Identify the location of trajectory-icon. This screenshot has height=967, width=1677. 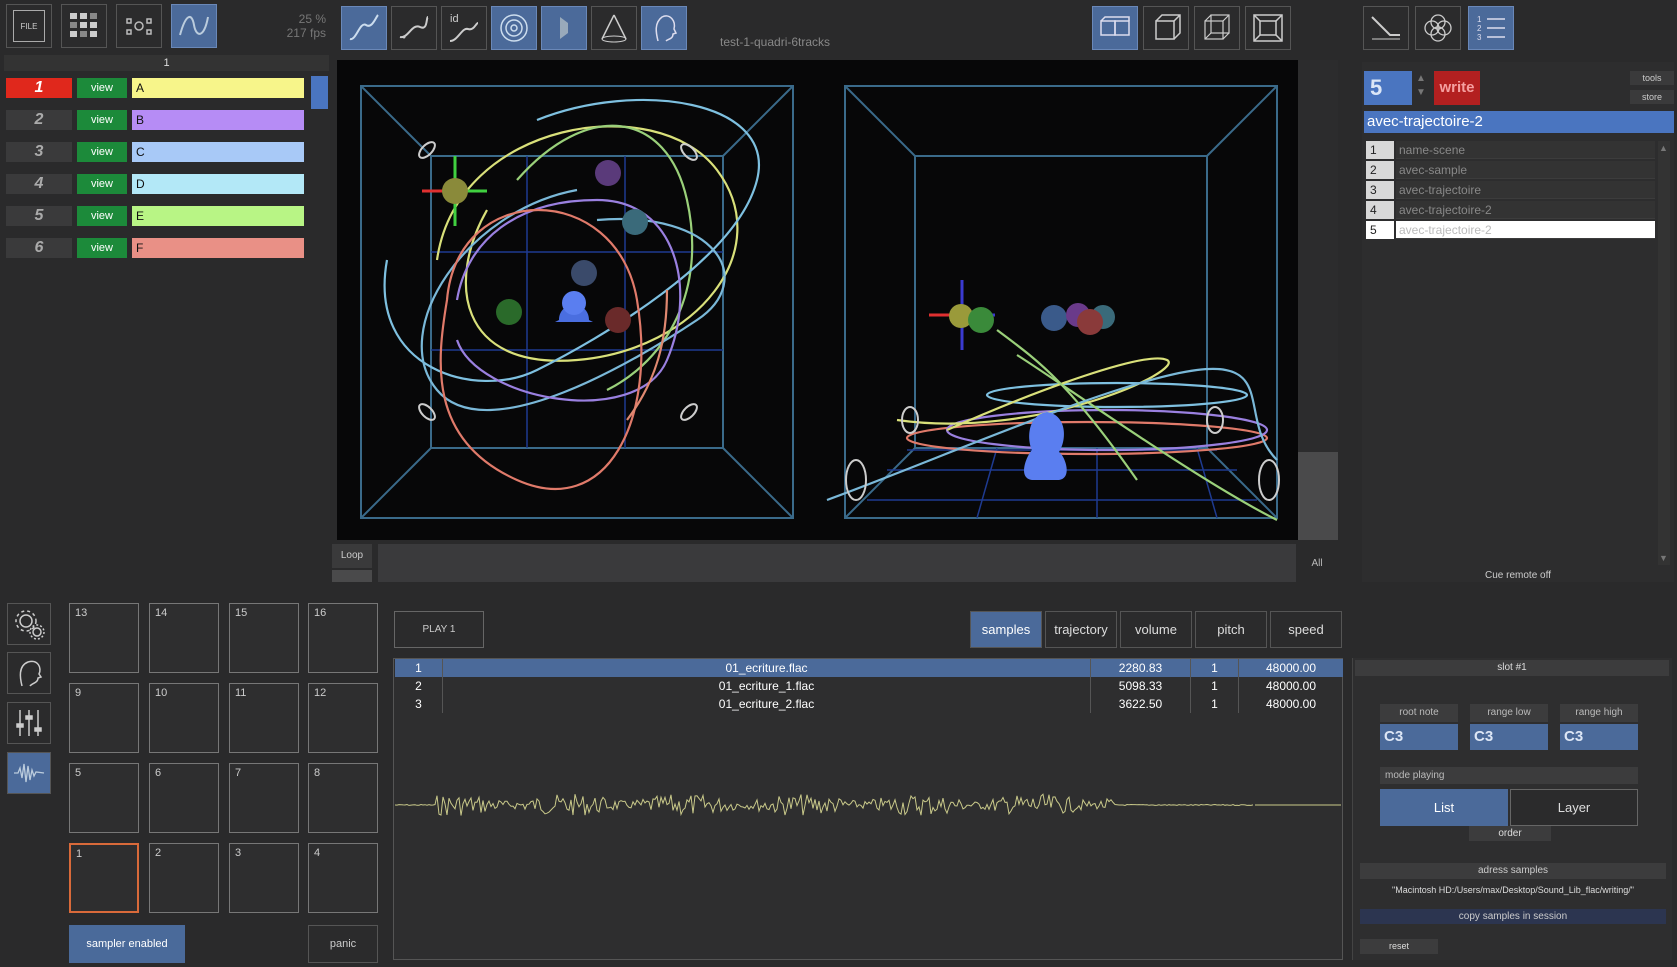
(194, 26).